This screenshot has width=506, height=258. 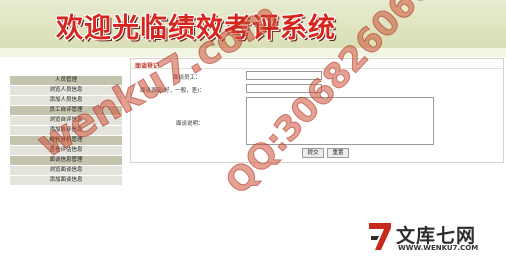 What do you see at coordinates (380, 236) in the screenshot?
I see `logo-seven-icon` at bounding box center [380, 236].